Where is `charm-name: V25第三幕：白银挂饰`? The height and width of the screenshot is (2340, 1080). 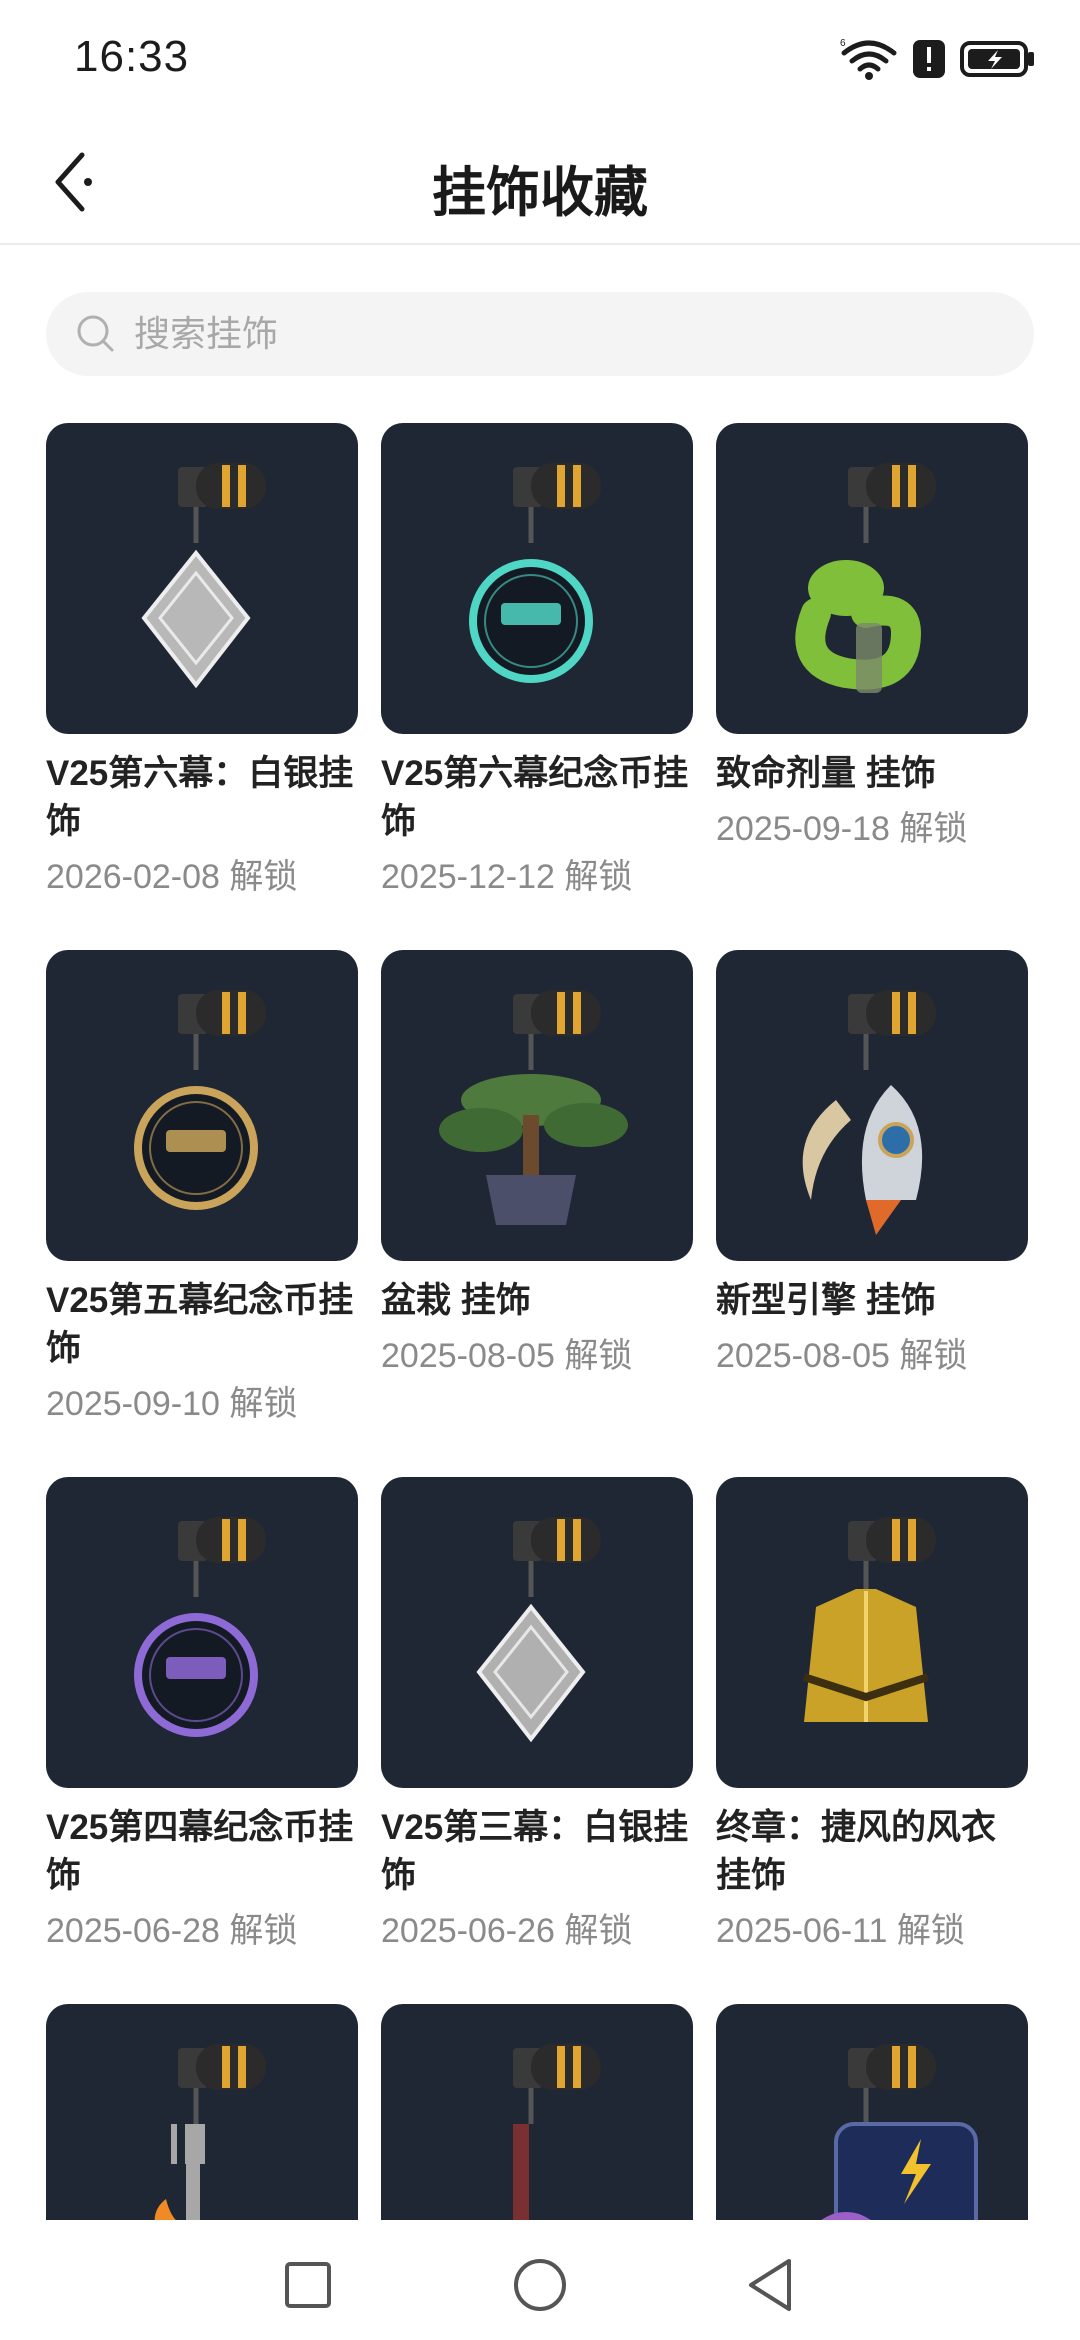
charm-name: V25第三幕：白银挂饰 is located at coordinates (535, 1851).